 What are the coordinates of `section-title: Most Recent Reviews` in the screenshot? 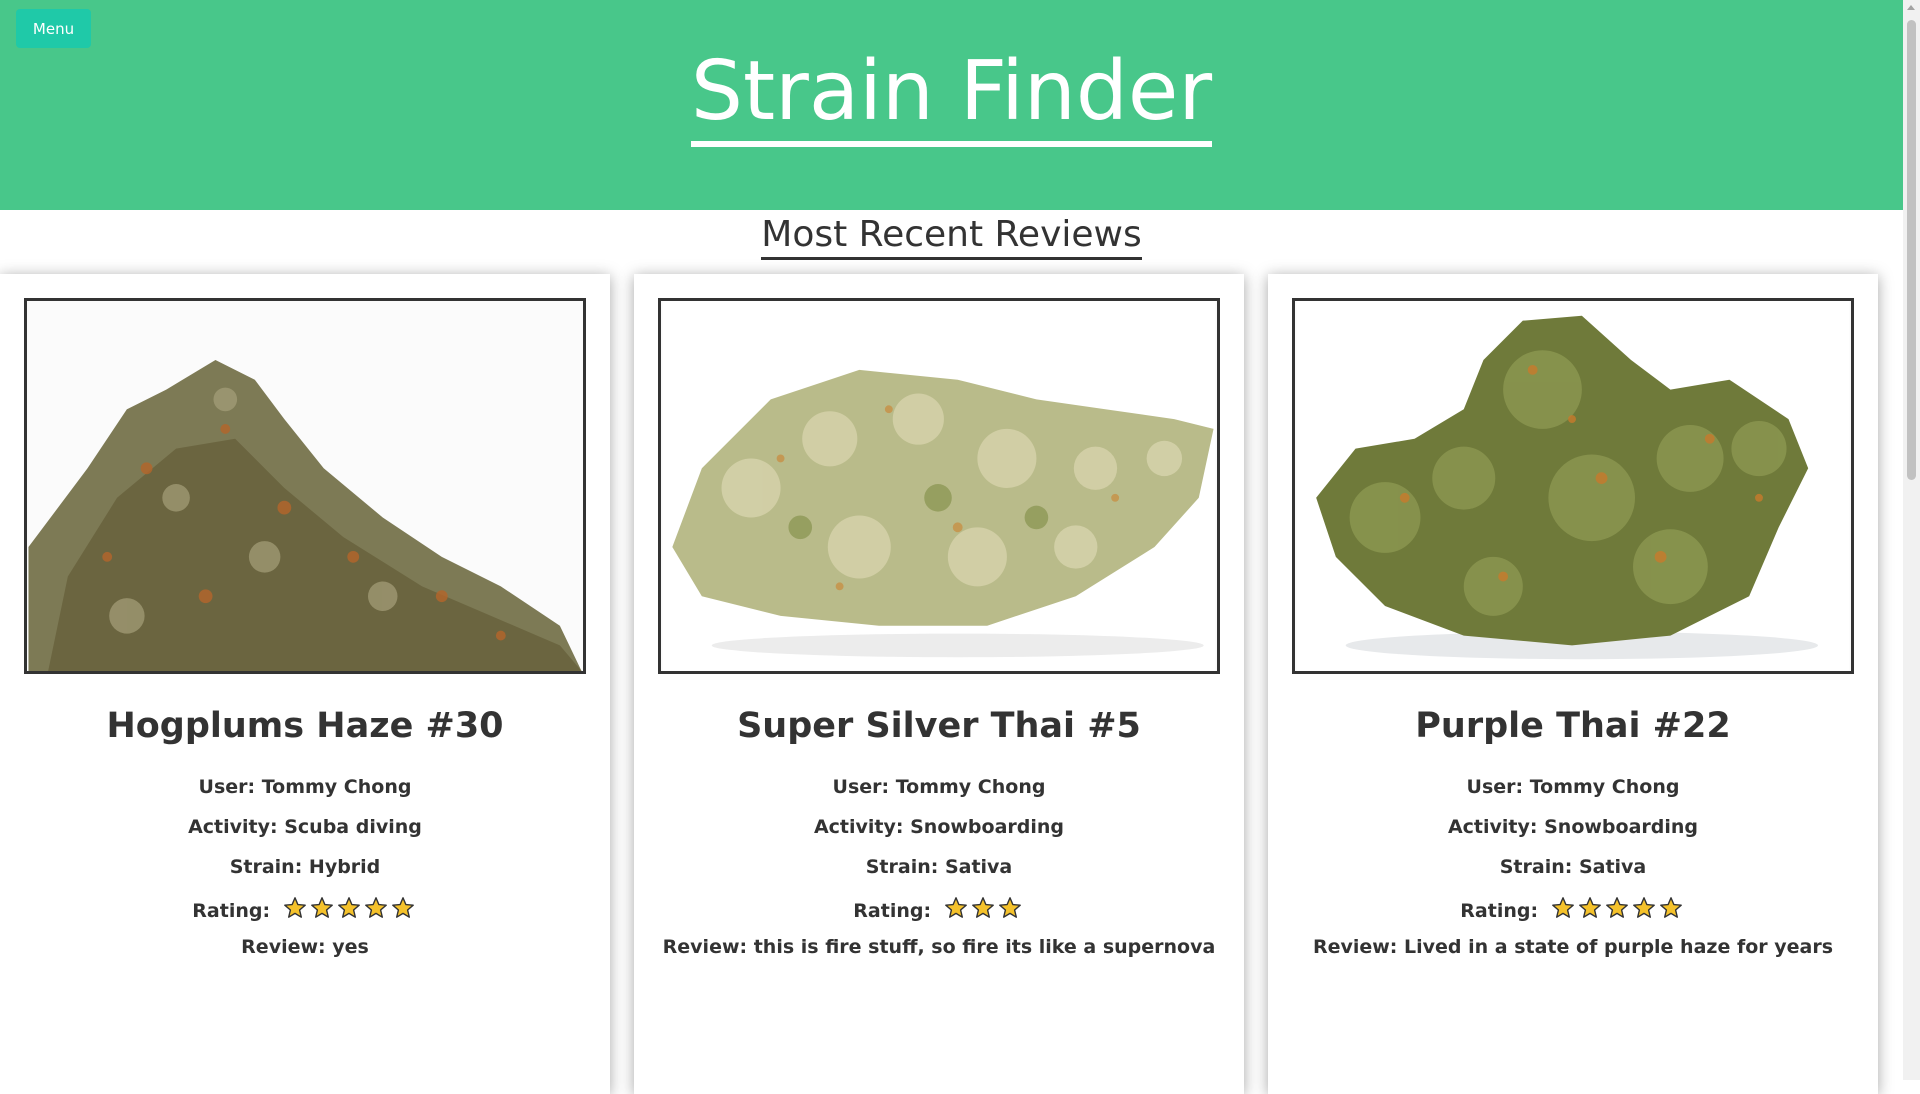 It's located at (951, 237).